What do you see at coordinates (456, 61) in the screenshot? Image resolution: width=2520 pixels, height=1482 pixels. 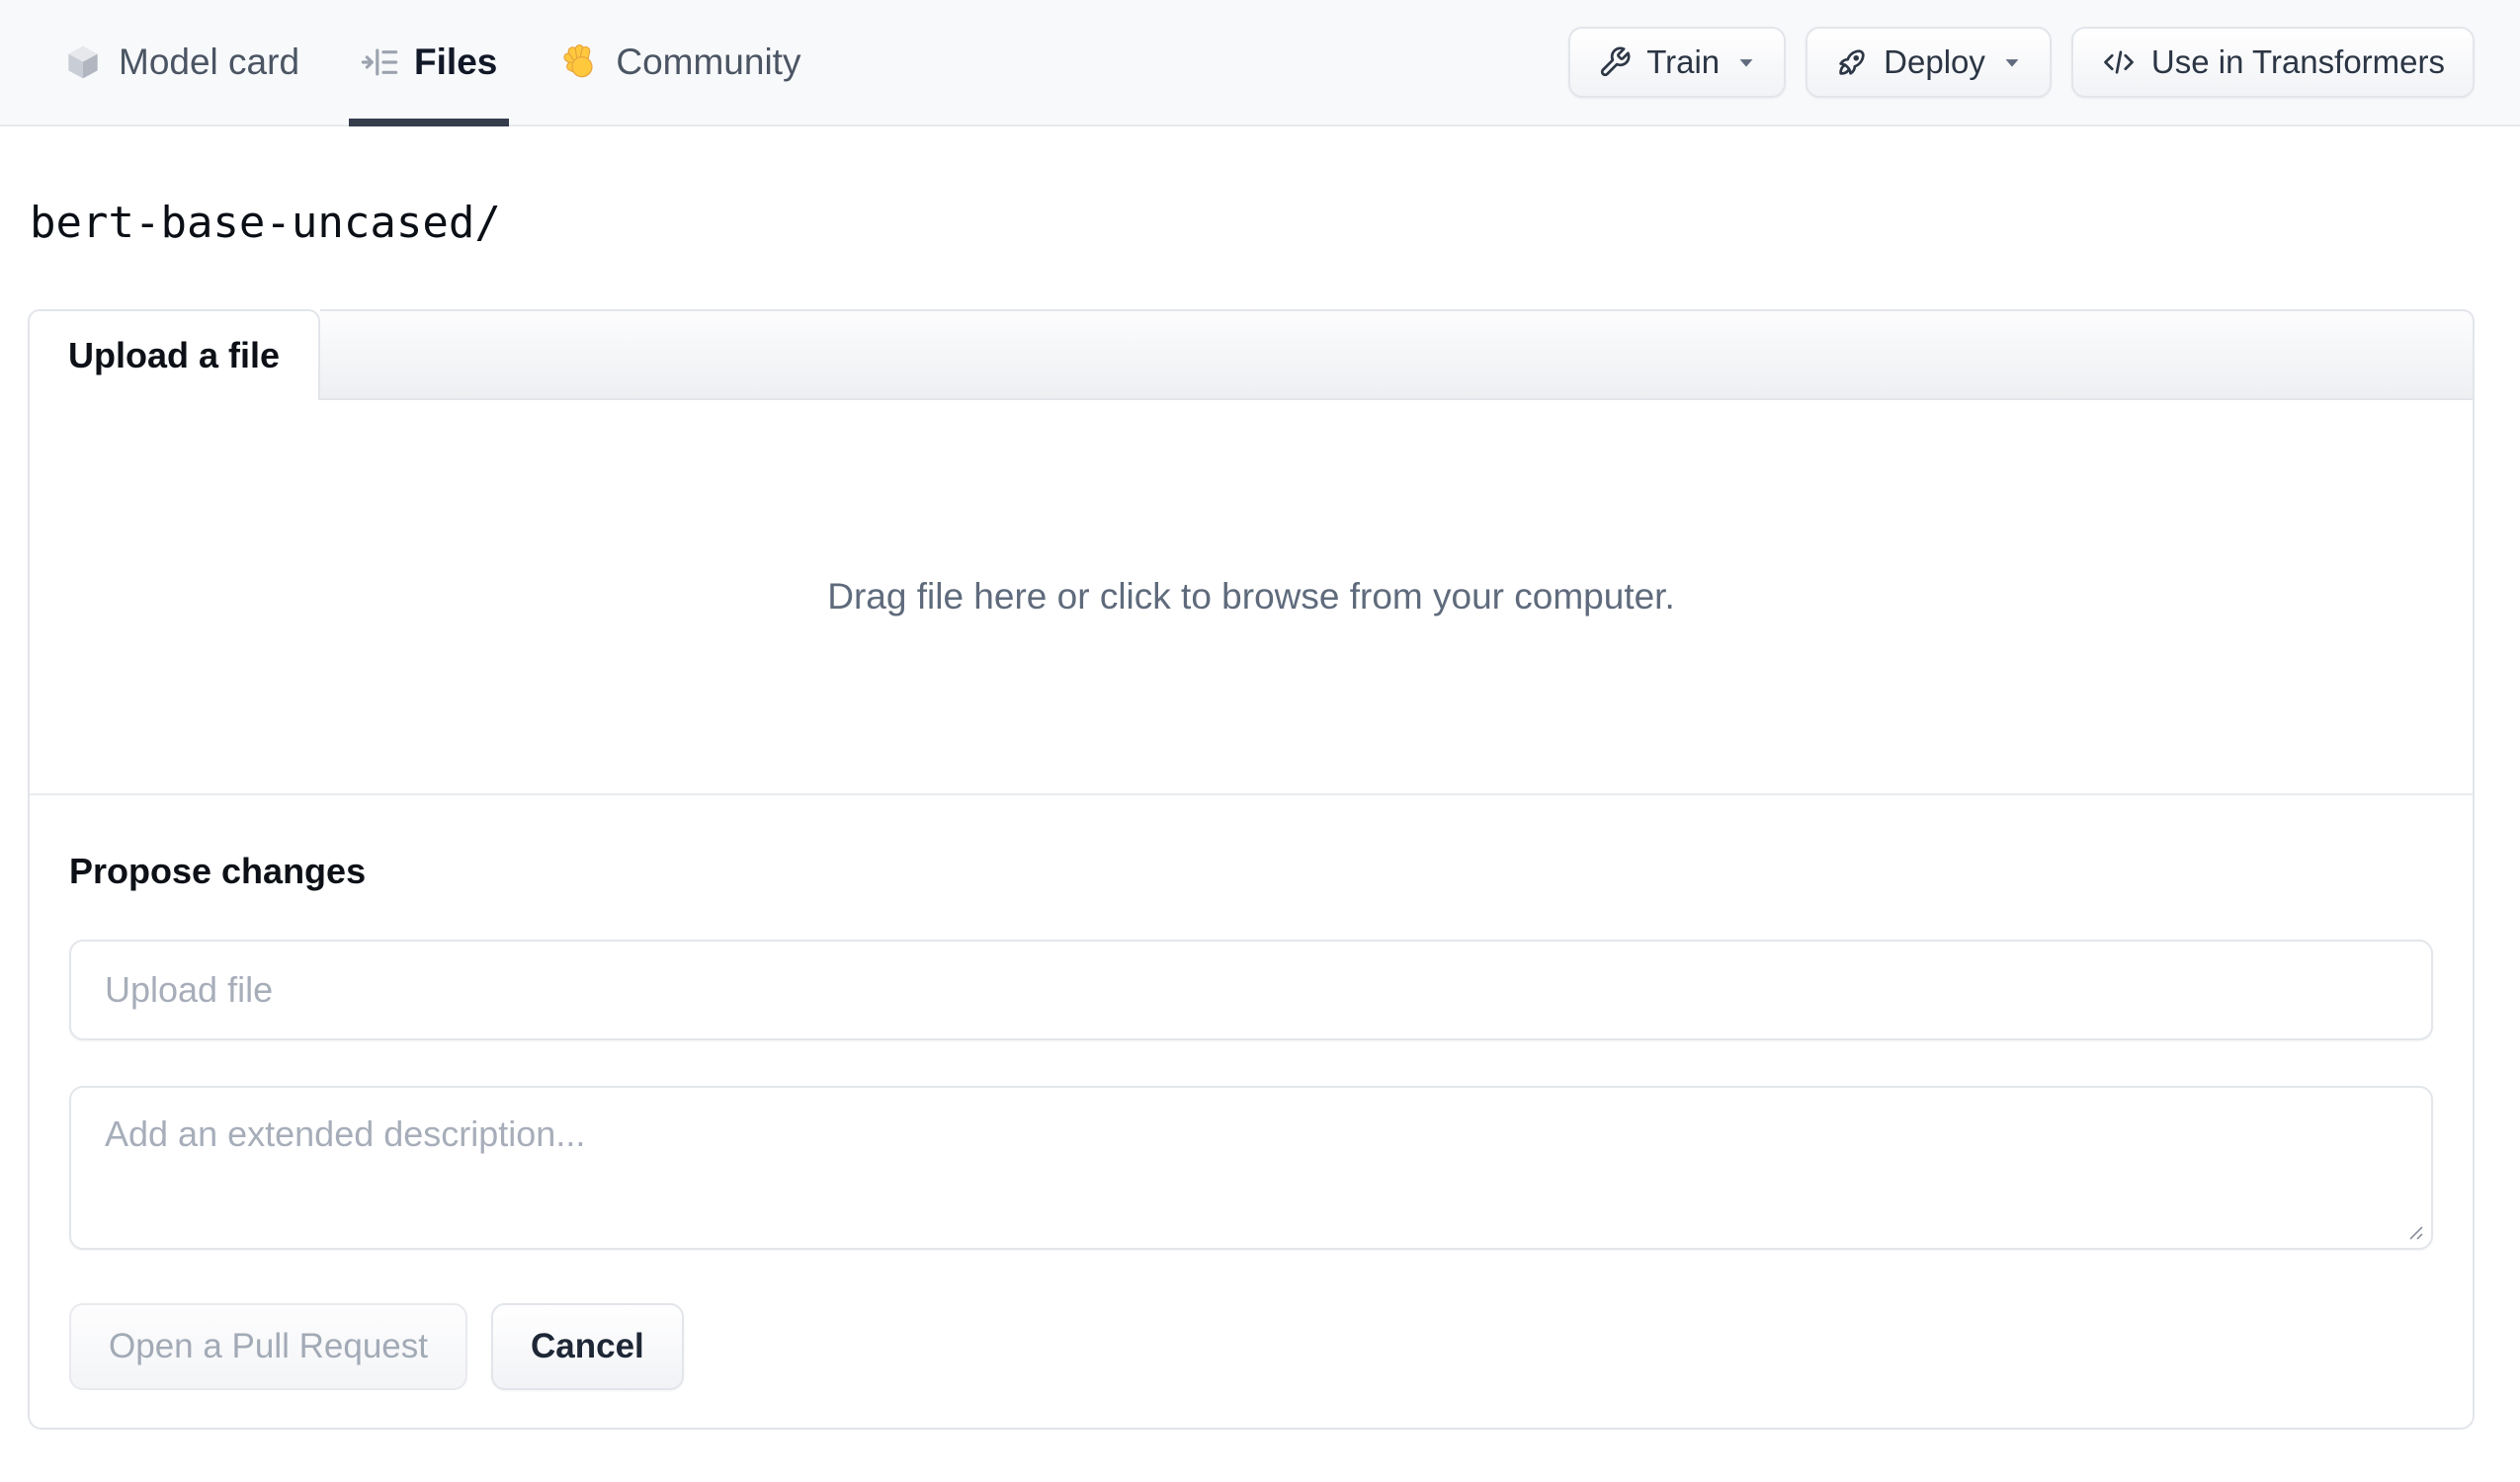 I see `tab-label: Files` at bounding box center [456, 61].